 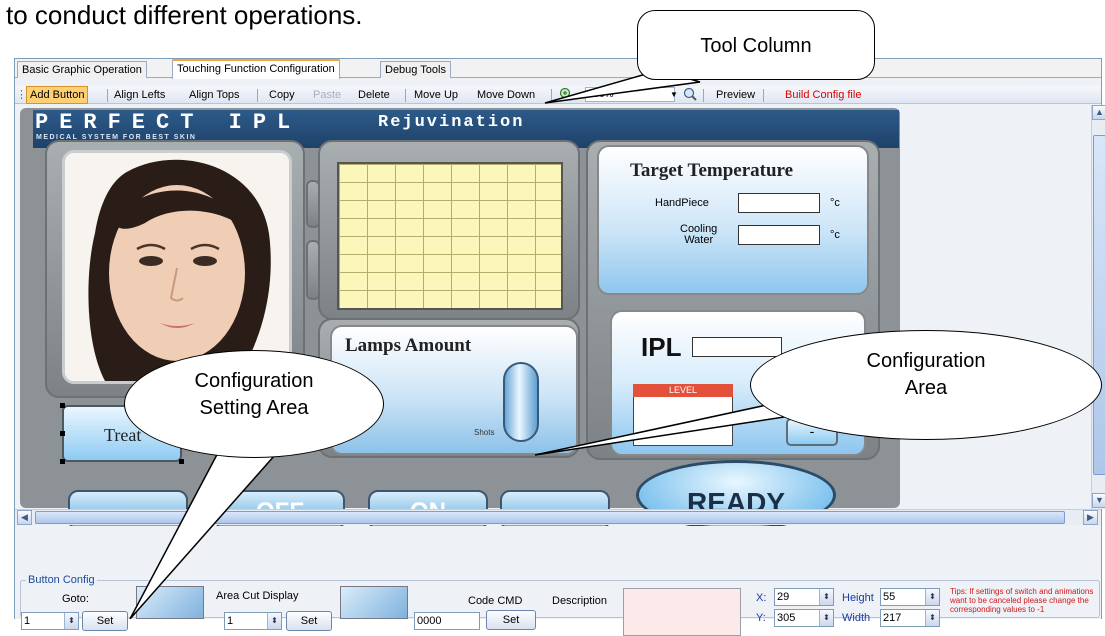 I want to click on configuration-setting-area-callout: Configuration Setting Area, so click(x=254, y=404).